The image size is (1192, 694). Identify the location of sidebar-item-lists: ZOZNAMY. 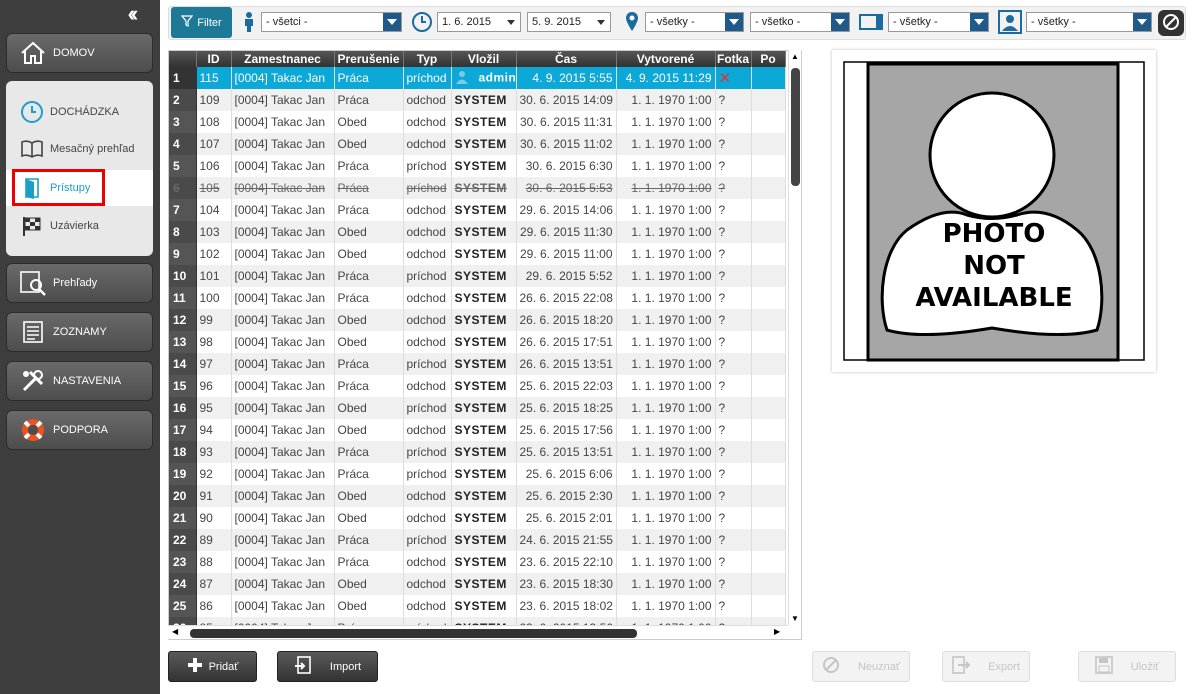
(79, 332).